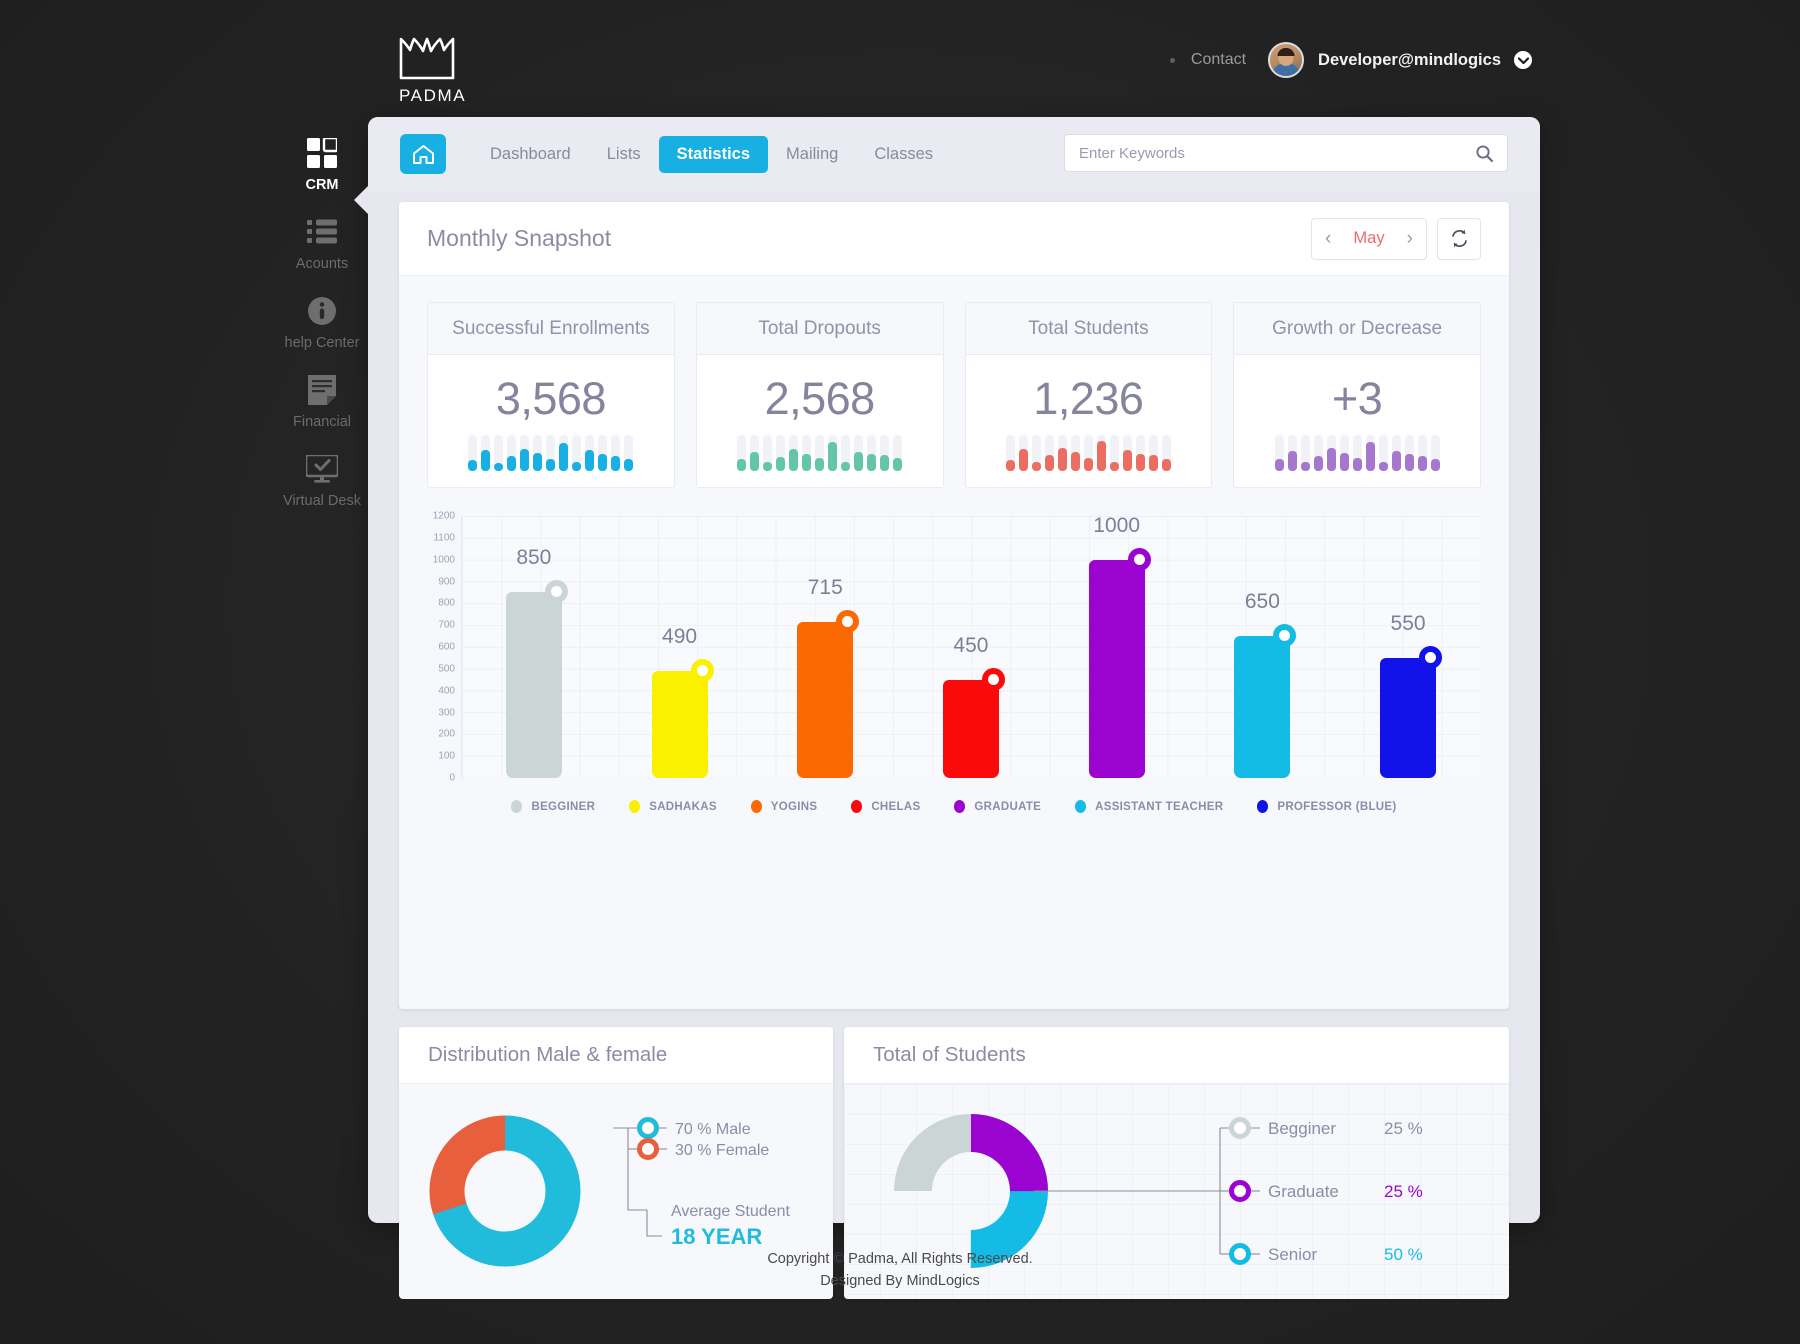 The image size is (1800, 1344). What do you see at coordinates (322, 153) in the screenshot?
I see `grid-icon` at bounding box center [322, 153].